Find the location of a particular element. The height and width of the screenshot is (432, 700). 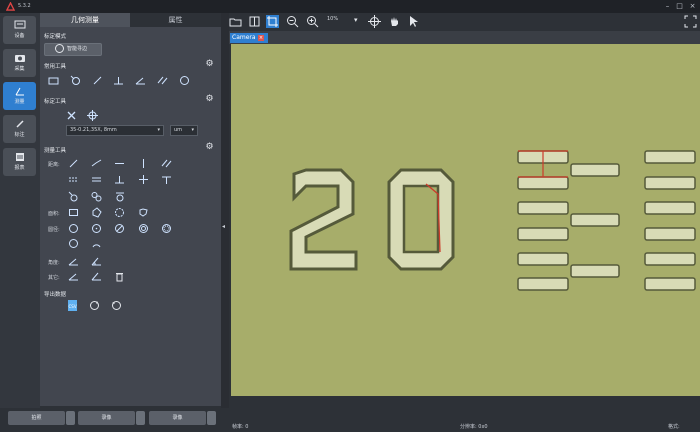

video-button: 录像 is located at coordinates (177, 418).